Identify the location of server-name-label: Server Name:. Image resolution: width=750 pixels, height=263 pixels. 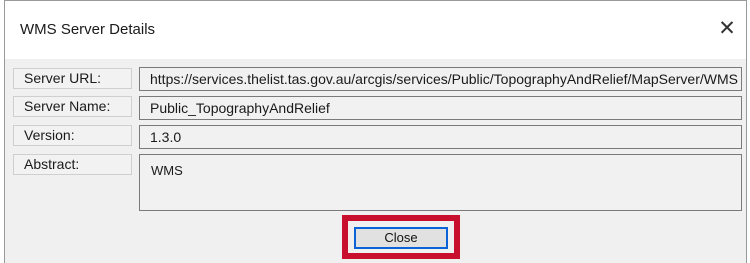
(72, 106).